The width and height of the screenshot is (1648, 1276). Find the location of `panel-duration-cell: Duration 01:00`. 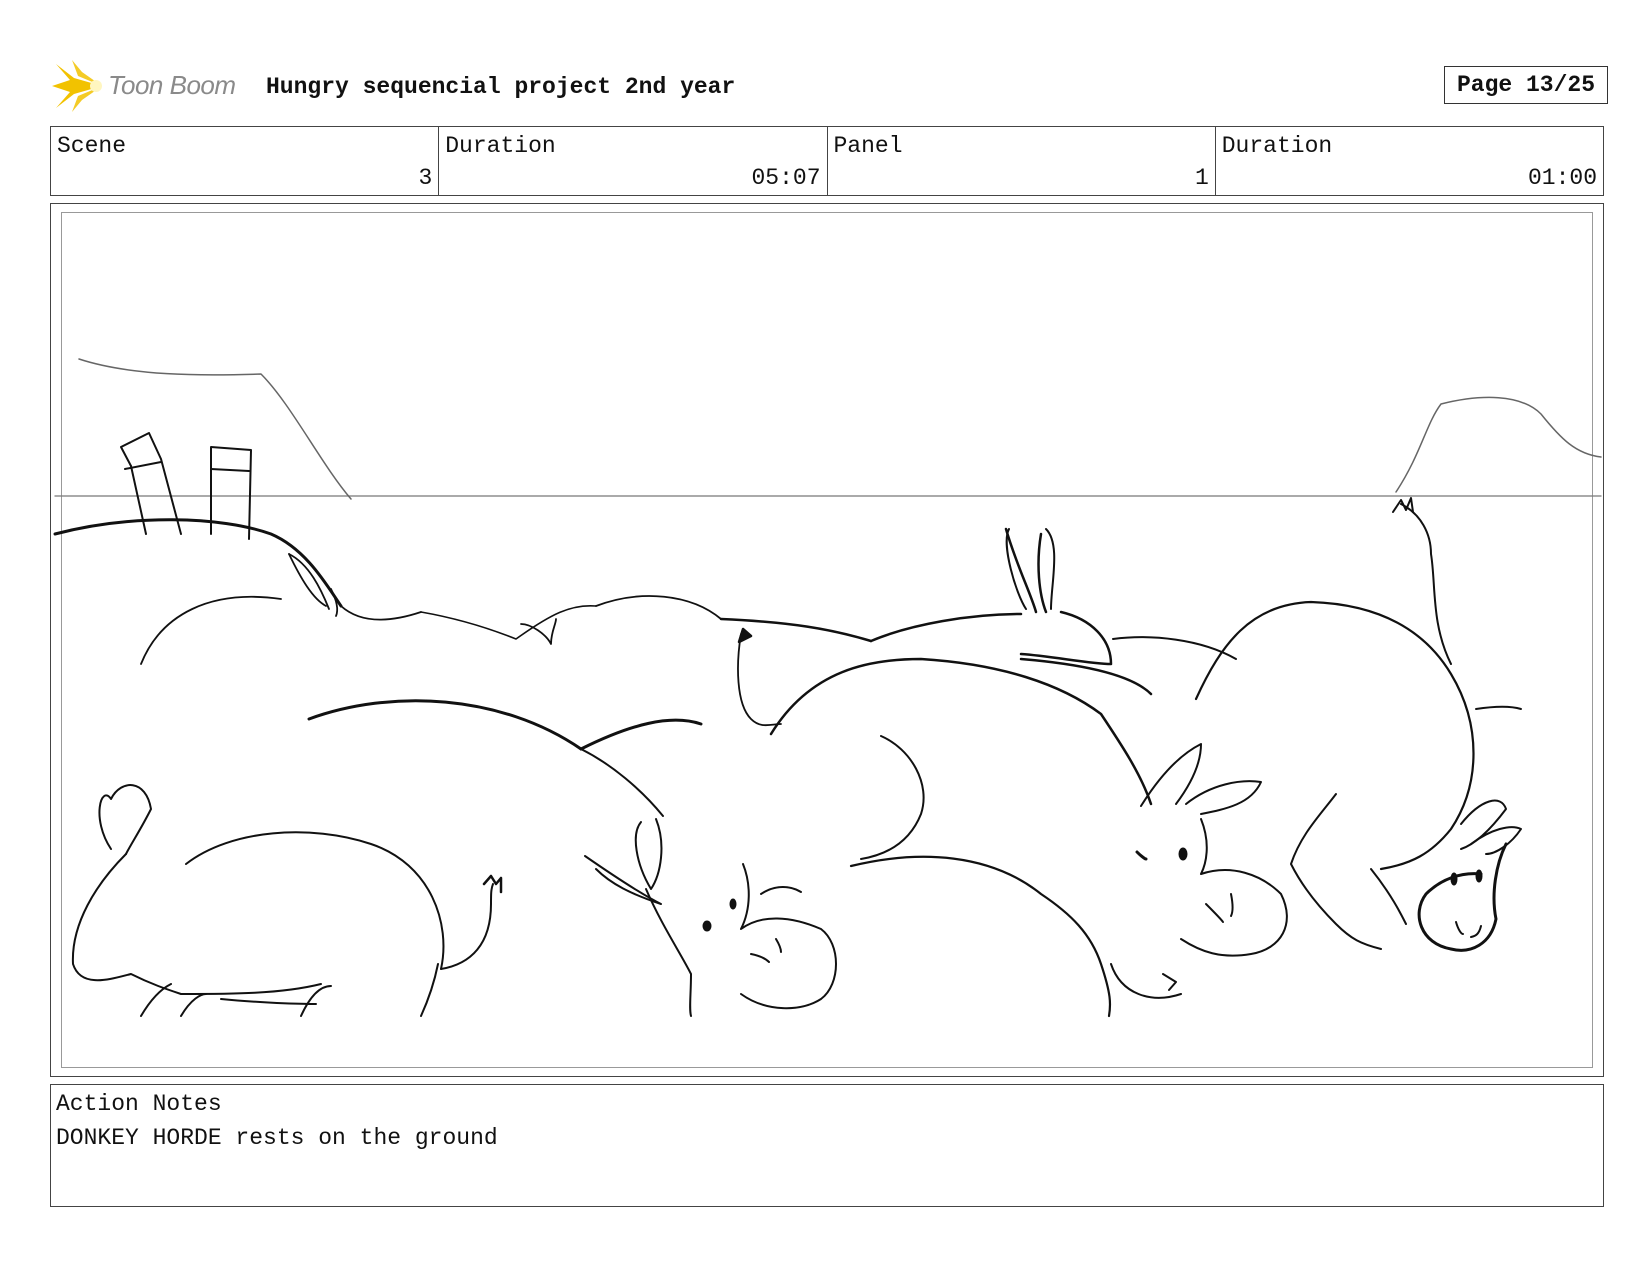

panel-duration-cell: Duration 01:00 is located at coordinates (1409, 161).